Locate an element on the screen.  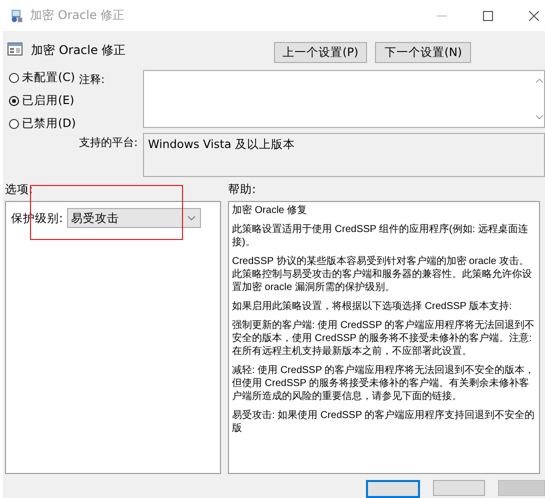
platform-field: Windows Vista 及以上版本 is located at coordinates (344, 155).